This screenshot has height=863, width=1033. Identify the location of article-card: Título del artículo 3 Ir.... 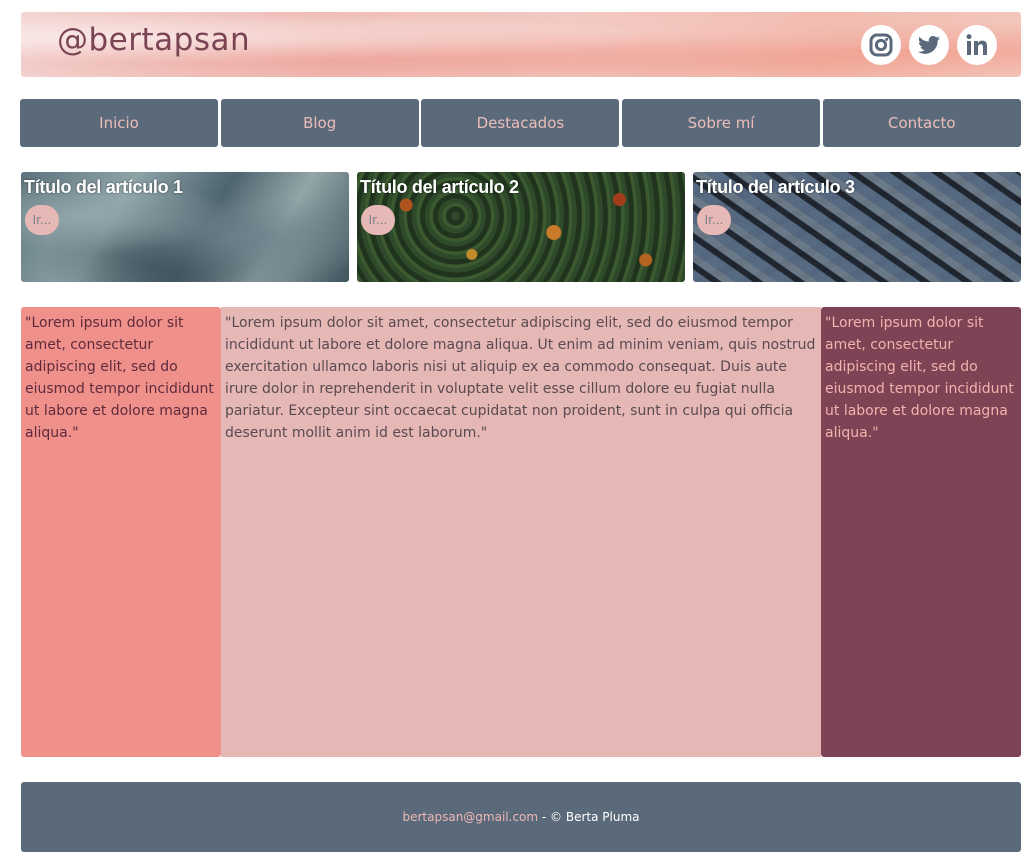
(857, 227).